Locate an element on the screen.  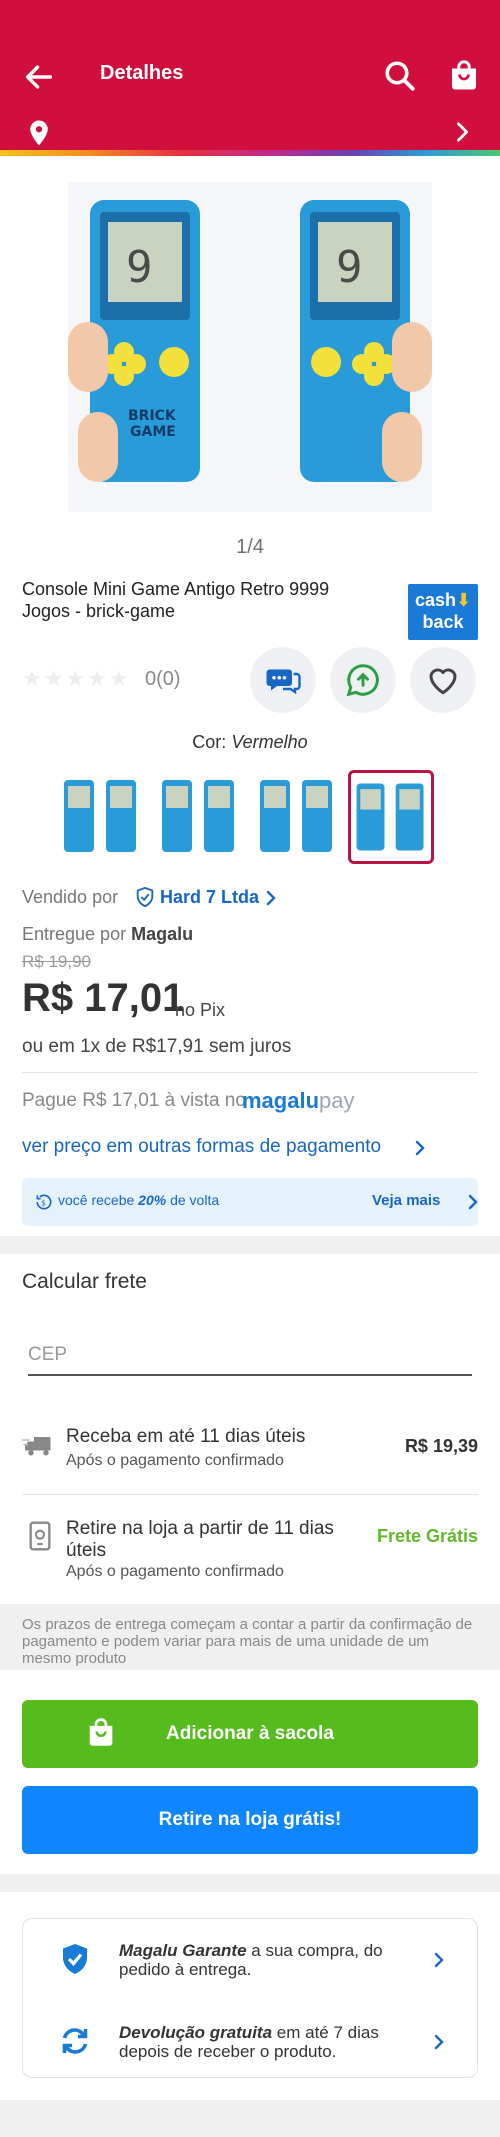
other-payments-link: ver preço em outras formas de pagamento is located at coordinates (201, 1147).